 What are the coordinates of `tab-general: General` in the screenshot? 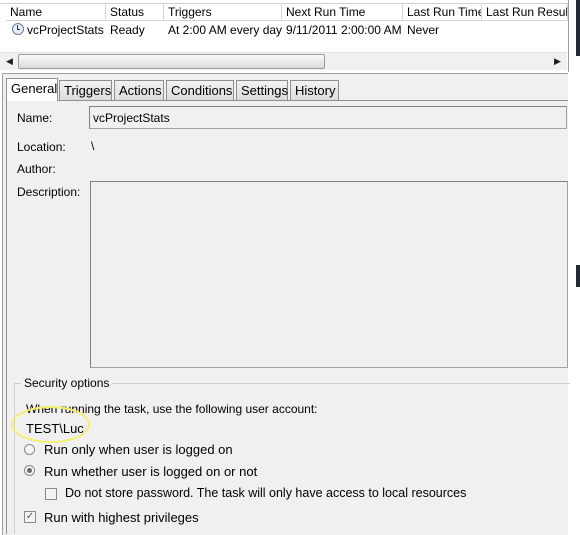 It's located at (32, 89).